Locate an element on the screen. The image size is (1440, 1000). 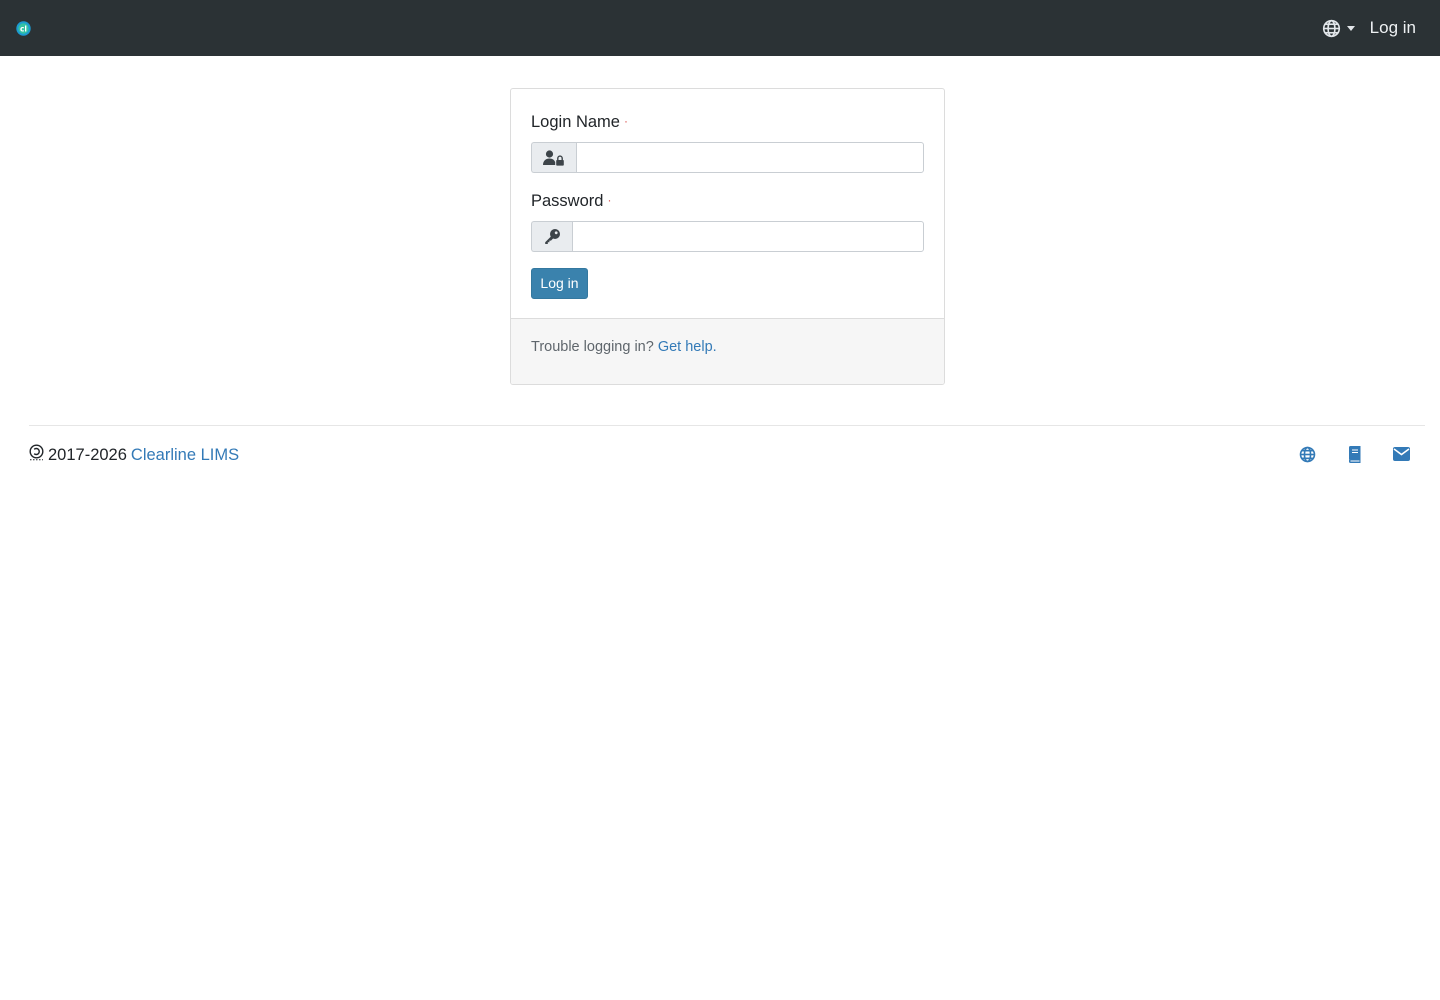
nav-login-link: Log in is located at coordinates (1393, 28).